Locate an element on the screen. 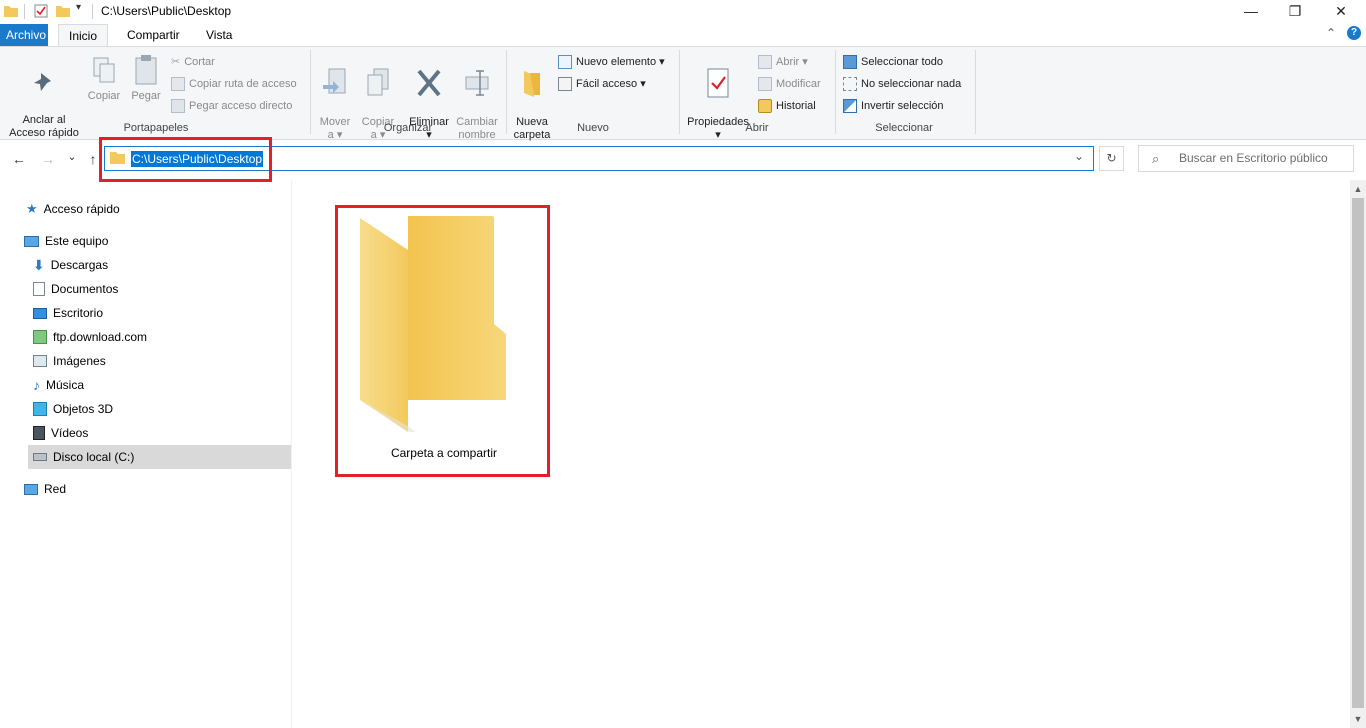 Image resolution: width=1366 pixels, height=728 pixels. nav-item-ftp: ftp.download.com is located at coordinates (90, 337).